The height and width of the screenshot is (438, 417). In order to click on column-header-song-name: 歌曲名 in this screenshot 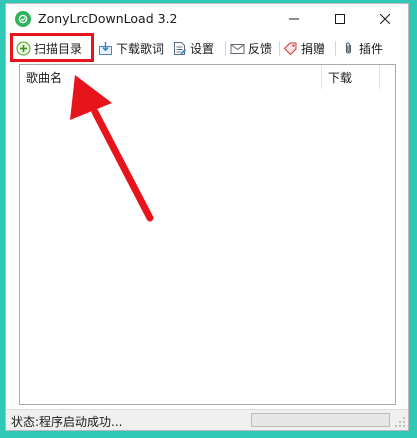, I will do `click(171, 77)`.